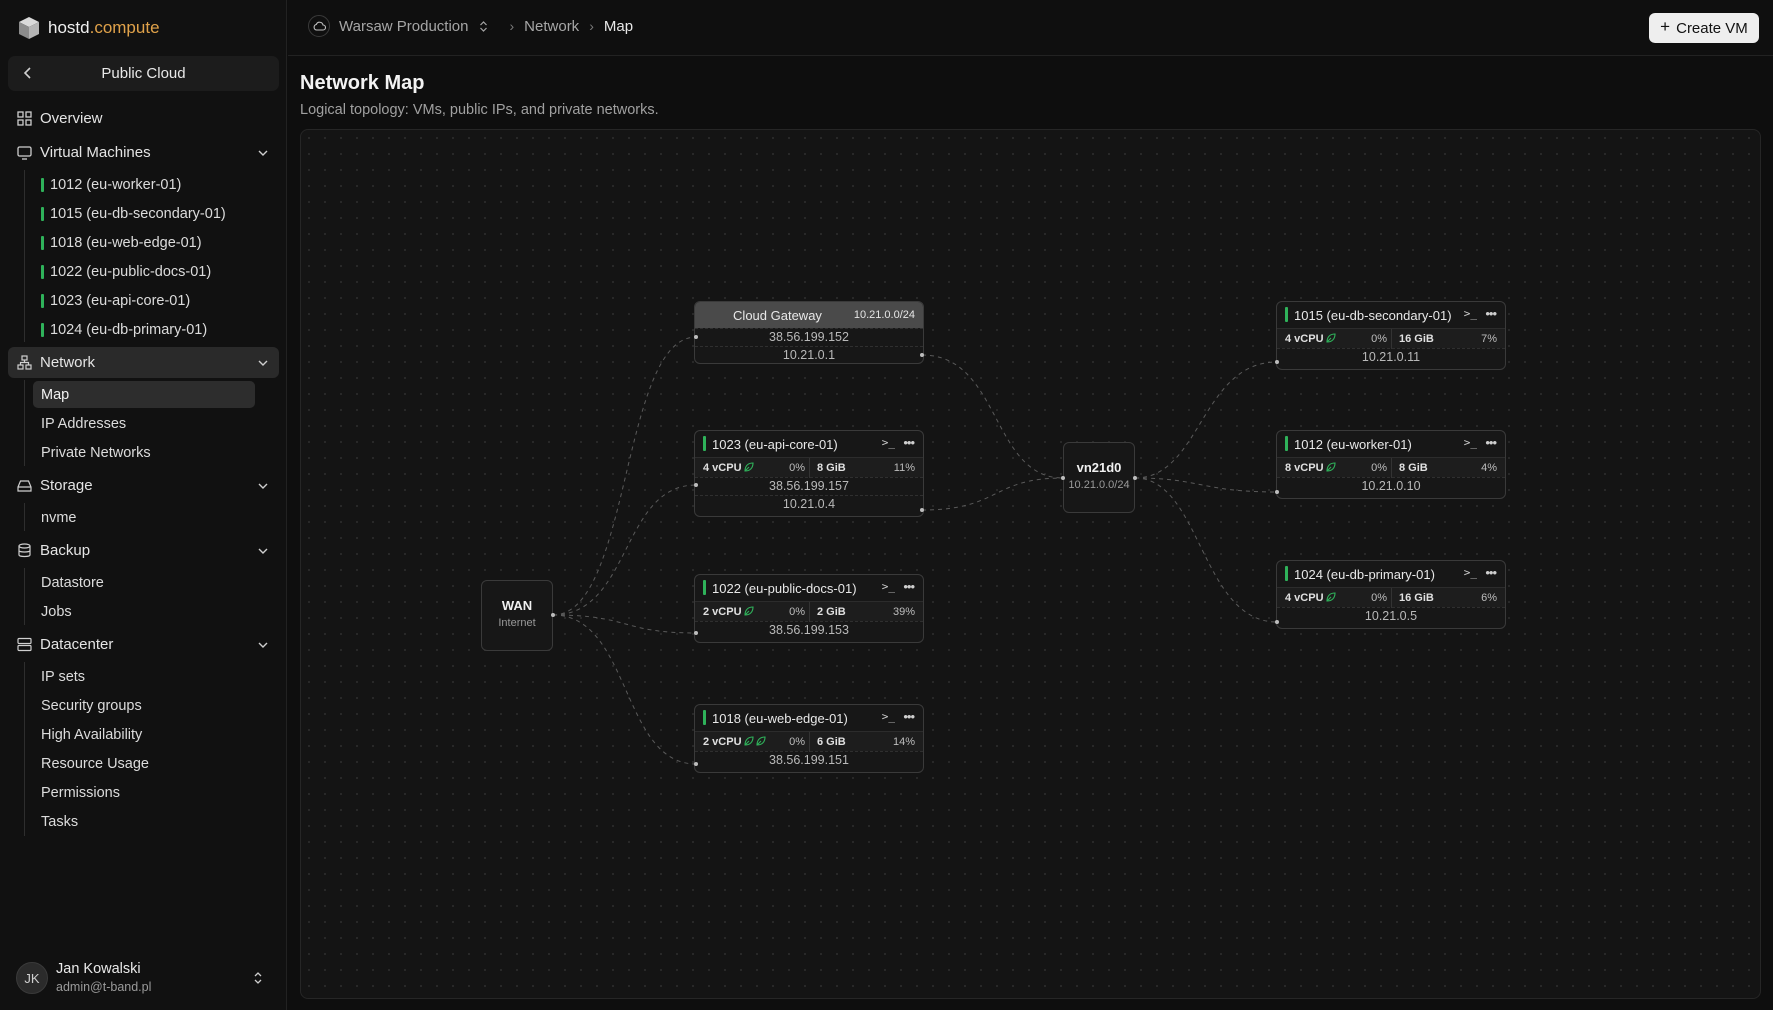 This screenshot has height=1010, width=1773. Describe the element at coordinates (722, 612) in the screenshot. I see `vm-cpu: 2 vCPU` at that location.